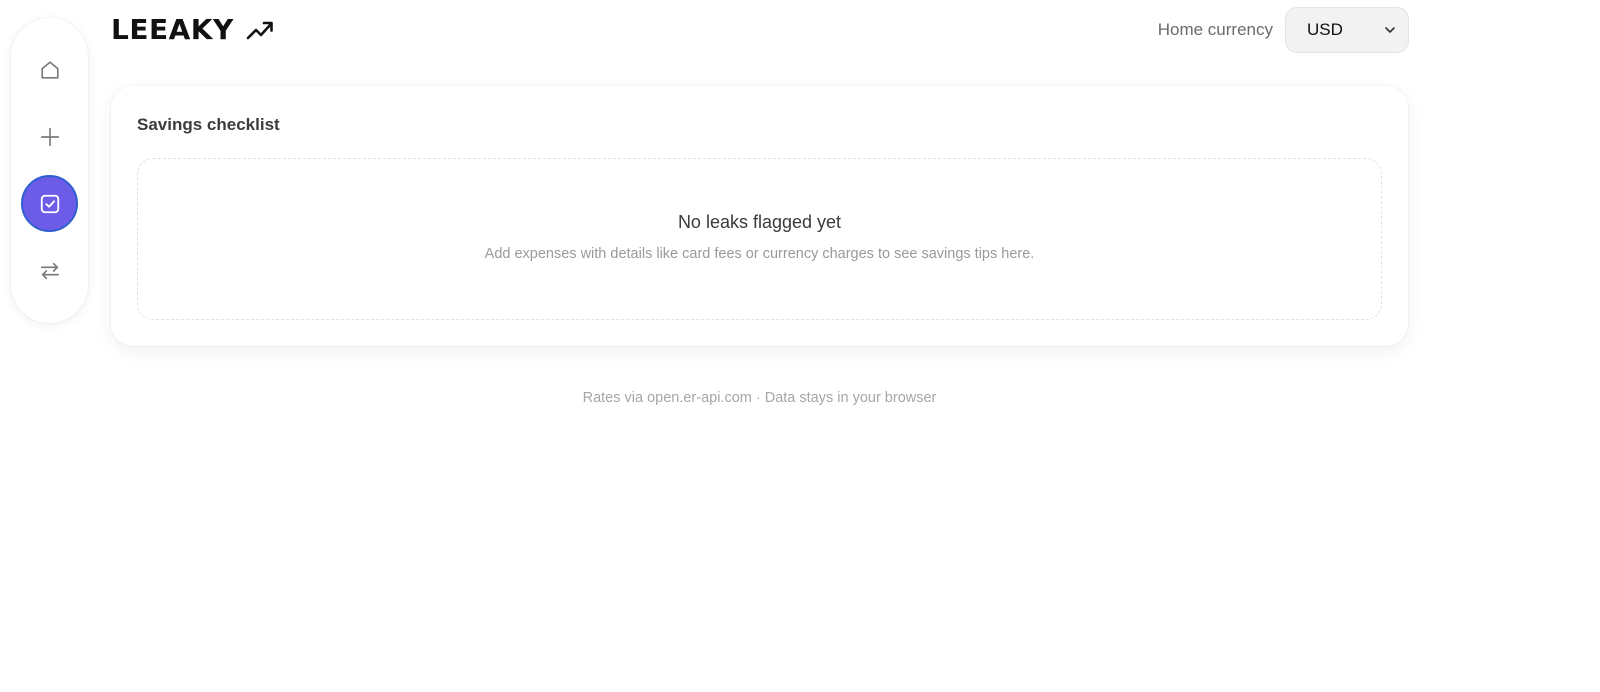  I want to click on plus-icon, so click(49, 136).